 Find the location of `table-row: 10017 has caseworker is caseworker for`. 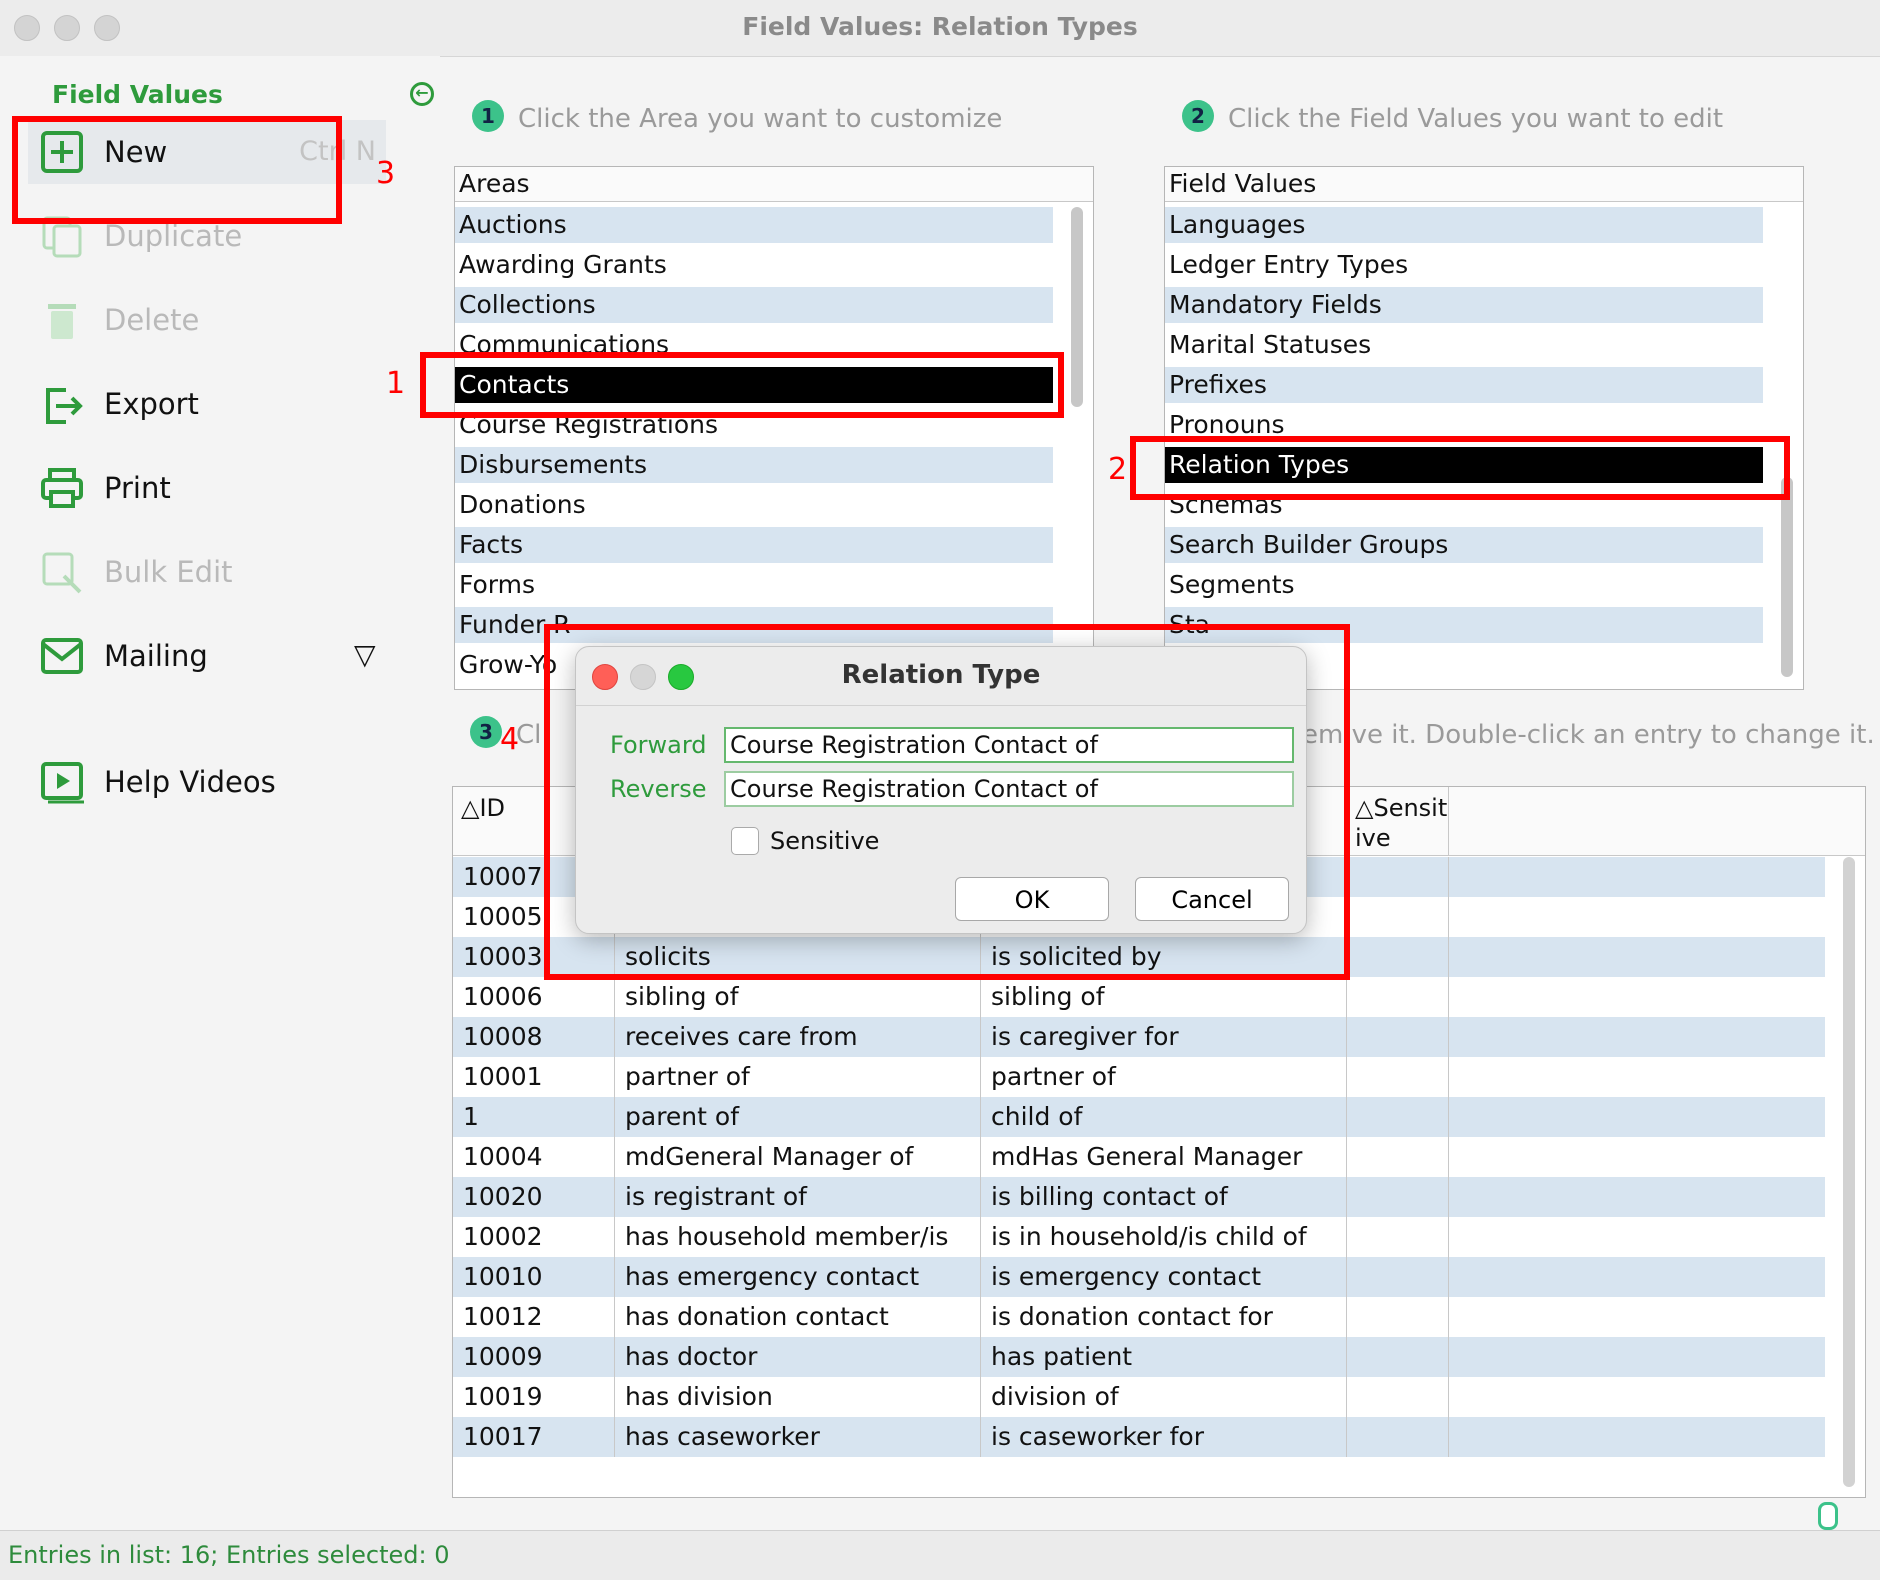

table-row: 10017 has caseworker is caseworker for is located at coordinates (1139, 1437).